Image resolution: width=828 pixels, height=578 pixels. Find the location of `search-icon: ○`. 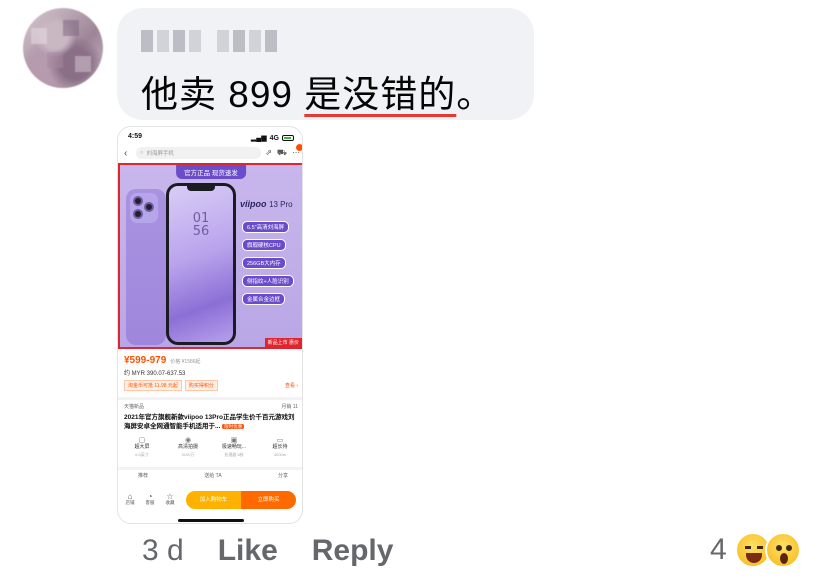

search-icon: ○ is located at coordinates (142, 153).